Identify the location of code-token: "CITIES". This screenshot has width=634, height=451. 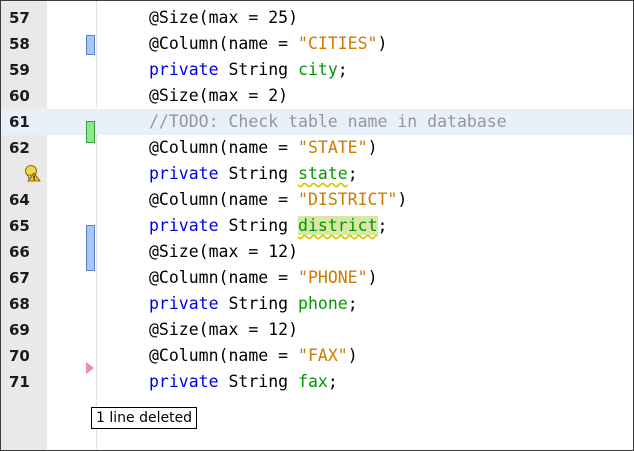
(338, 43).